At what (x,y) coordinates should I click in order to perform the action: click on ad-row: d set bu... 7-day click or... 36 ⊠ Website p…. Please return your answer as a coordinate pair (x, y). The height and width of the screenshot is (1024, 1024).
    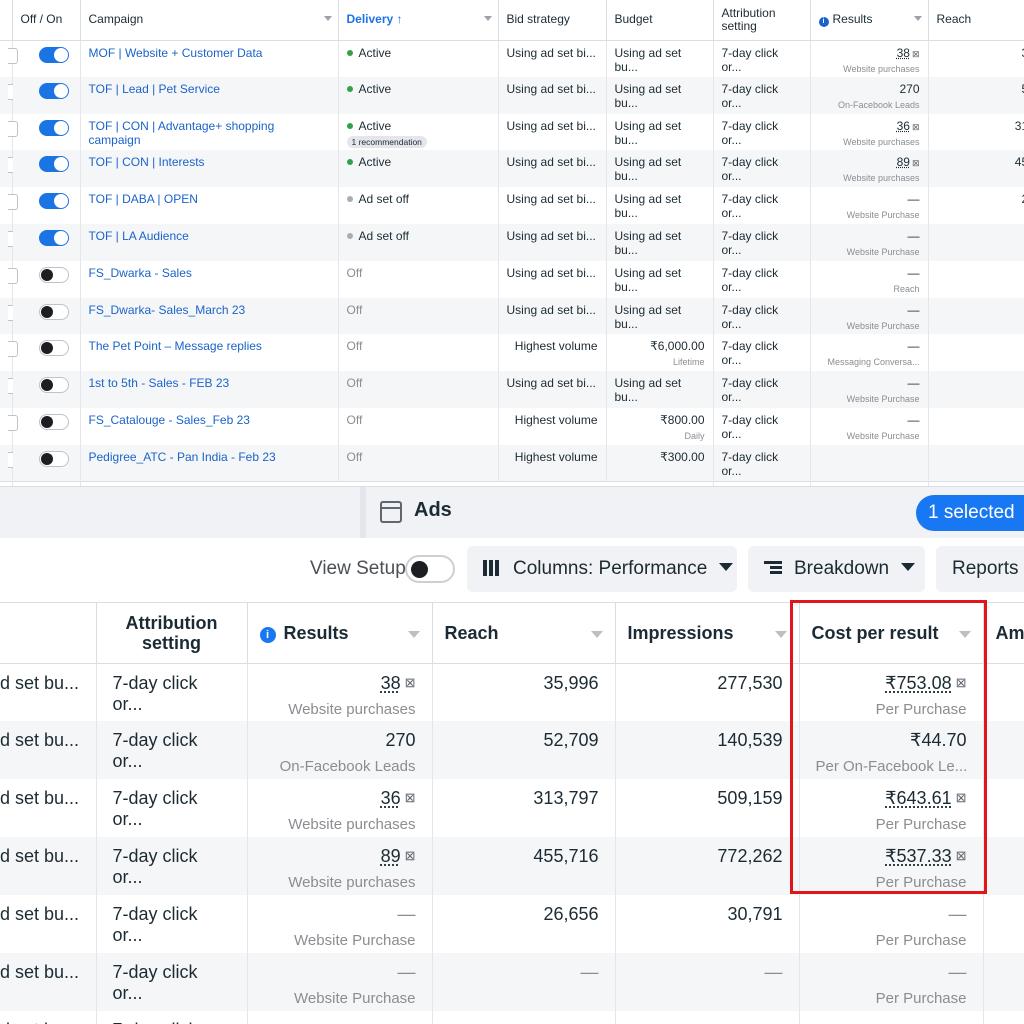
    Looking at the image, I should click on (512, 808).